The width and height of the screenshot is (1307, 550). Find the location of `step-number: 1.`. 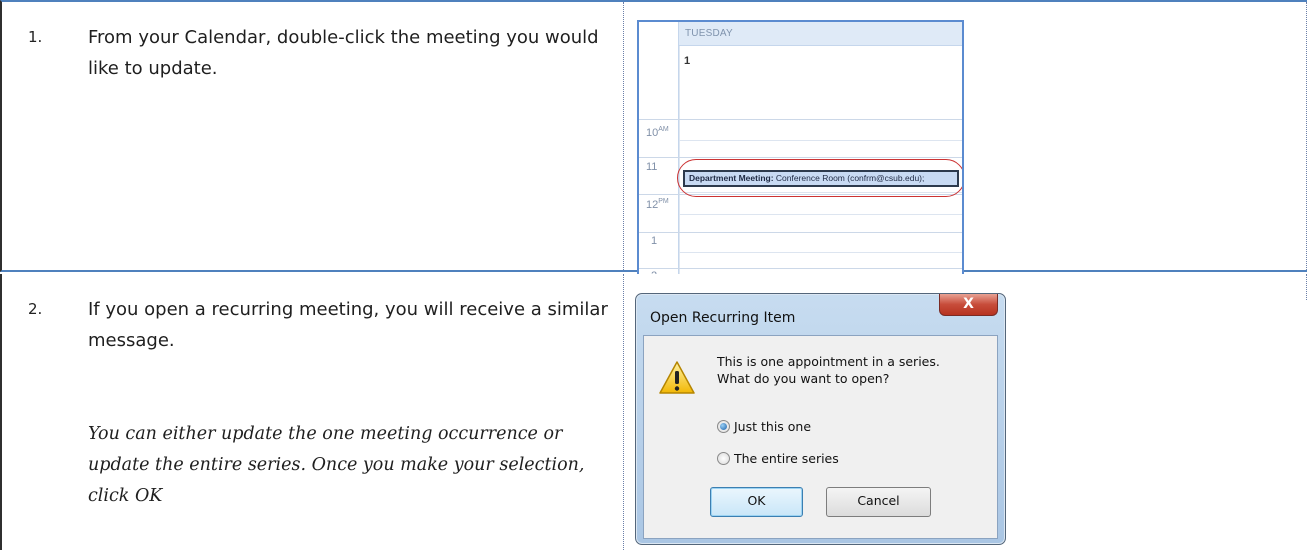

step-number: 1. is located at coordinates (35, 37).